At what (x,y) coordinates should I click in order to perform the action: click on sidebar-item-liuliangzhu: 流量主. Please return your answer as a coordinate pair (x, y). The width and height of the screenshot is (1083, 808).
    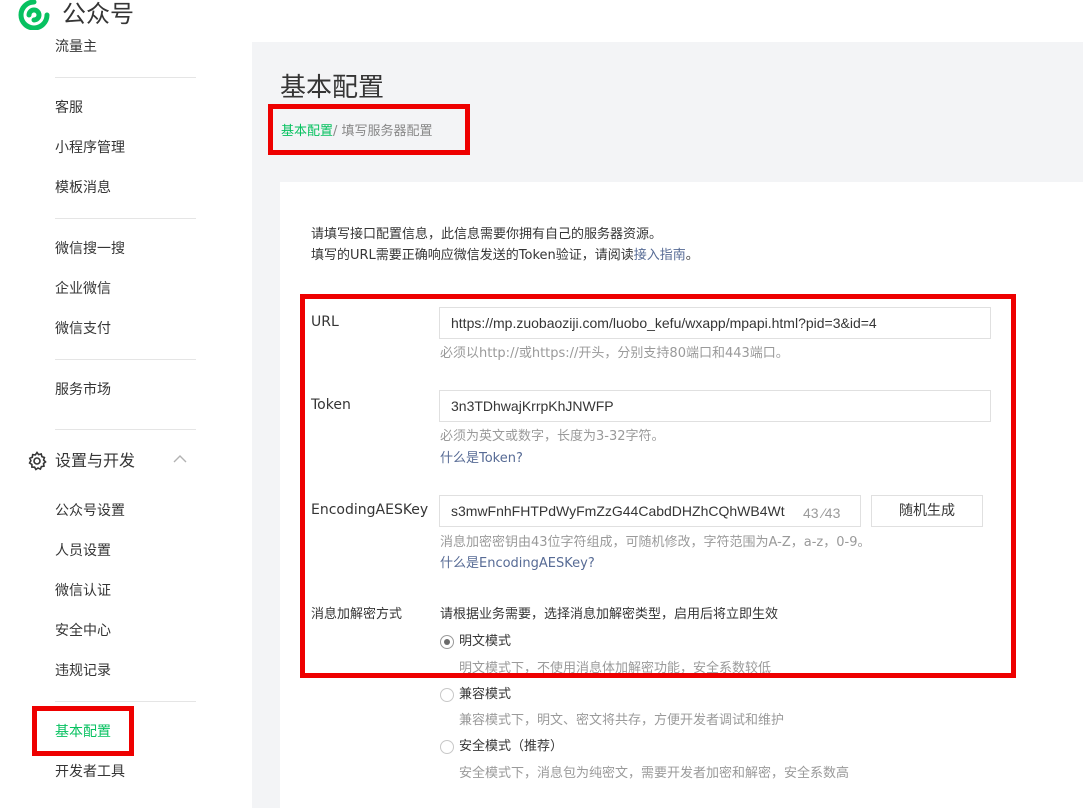
    Looking at the image, I should click on (76, 47).